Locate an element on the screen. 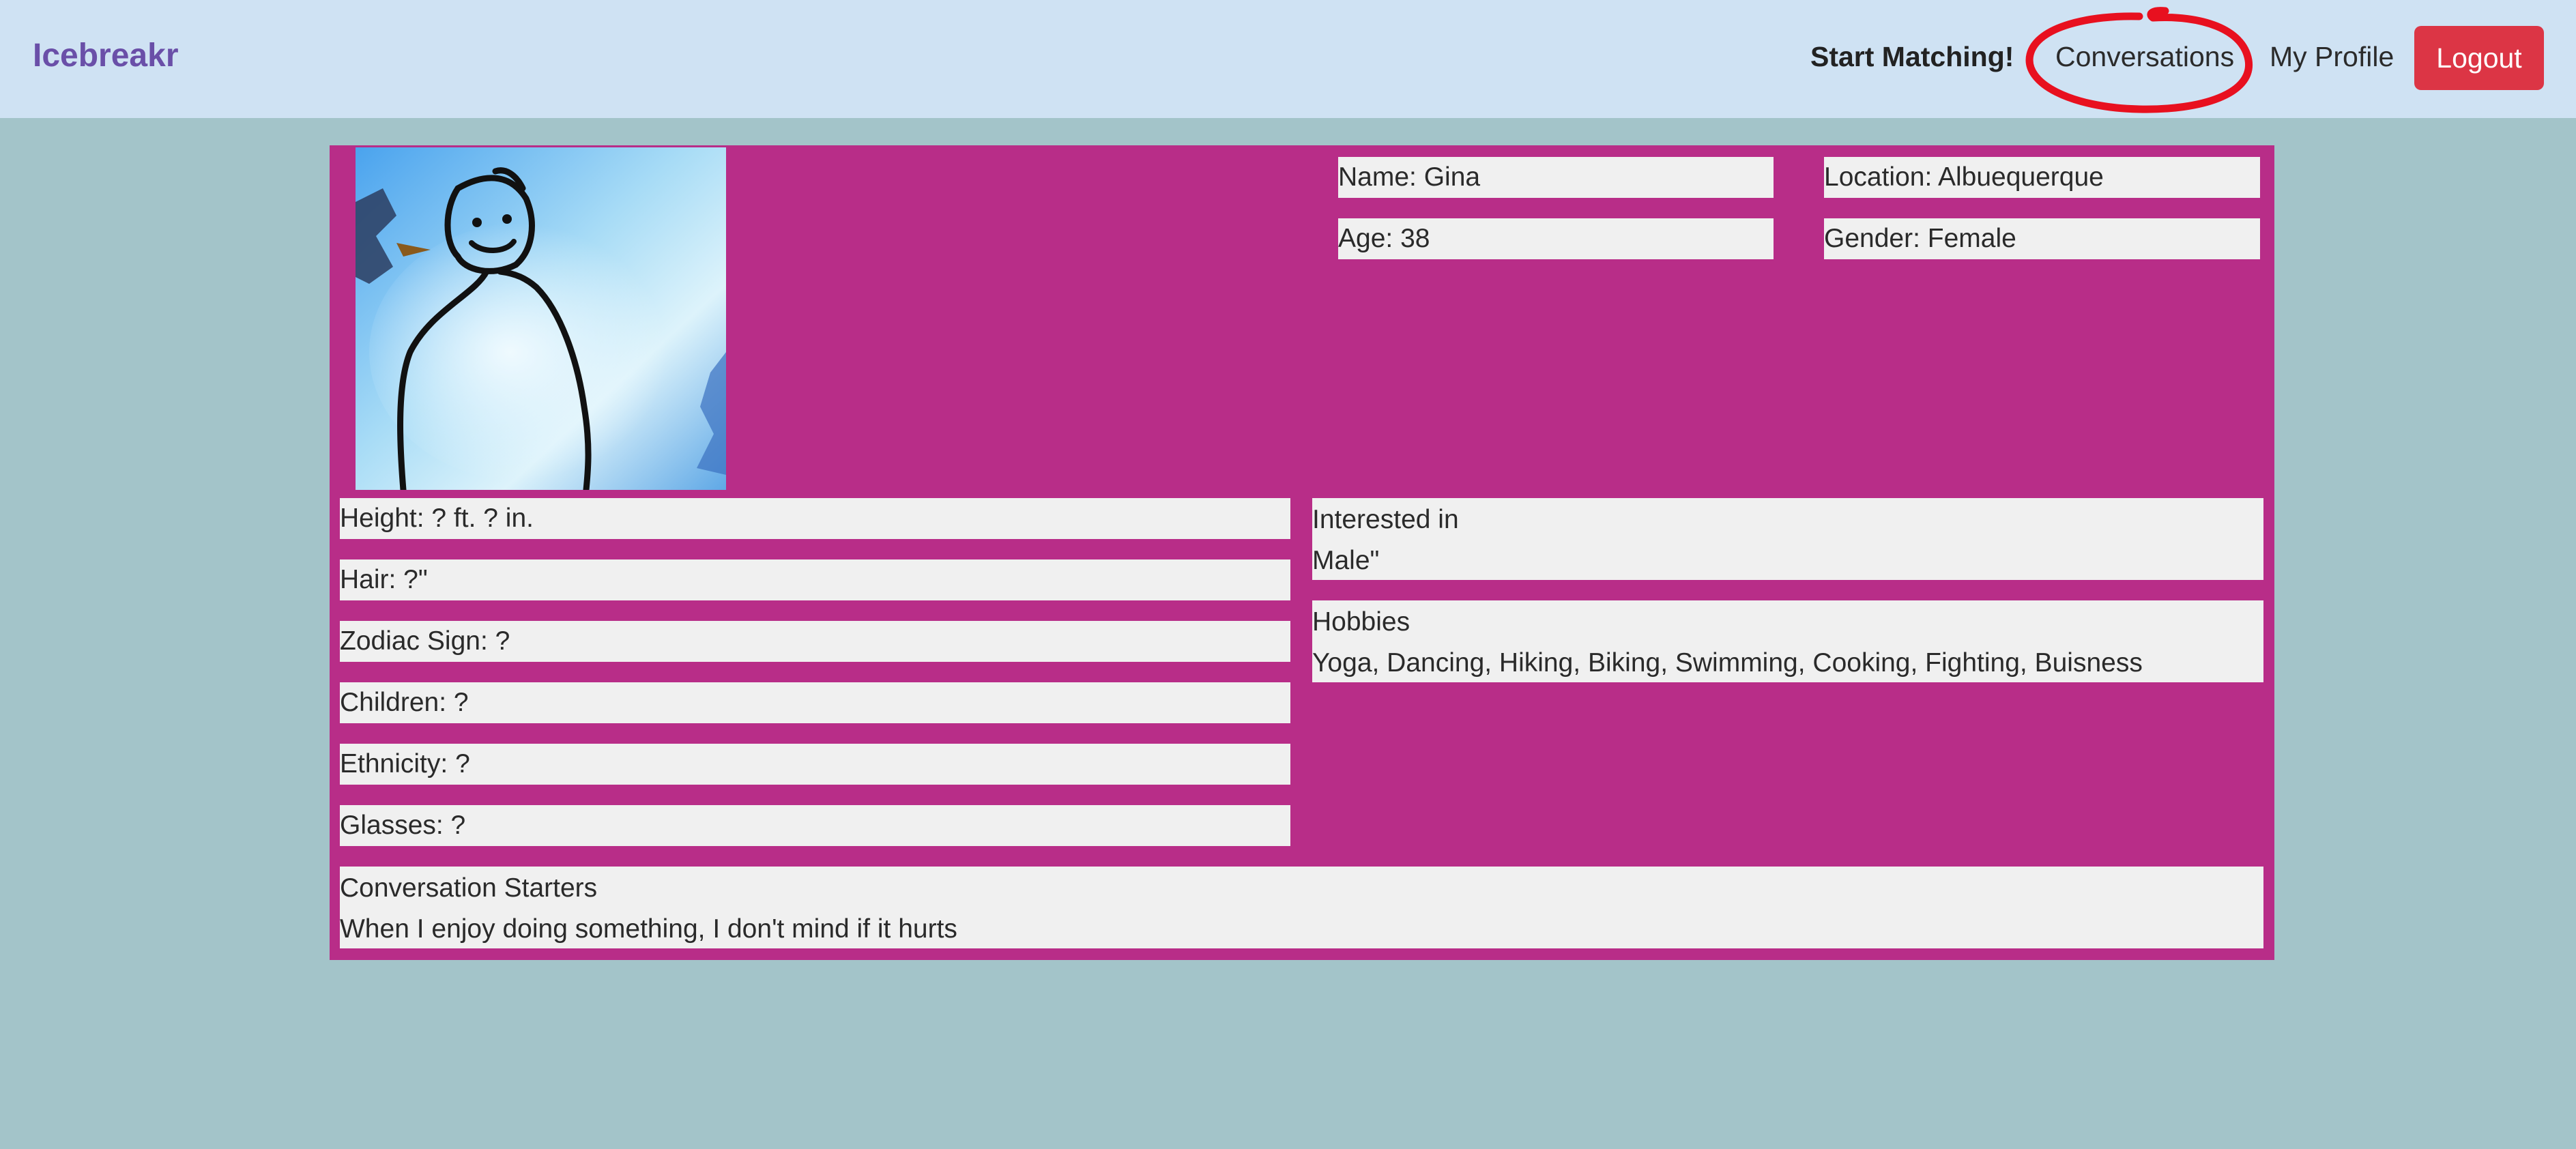  profile-photo is located at coordinates (541, 318).